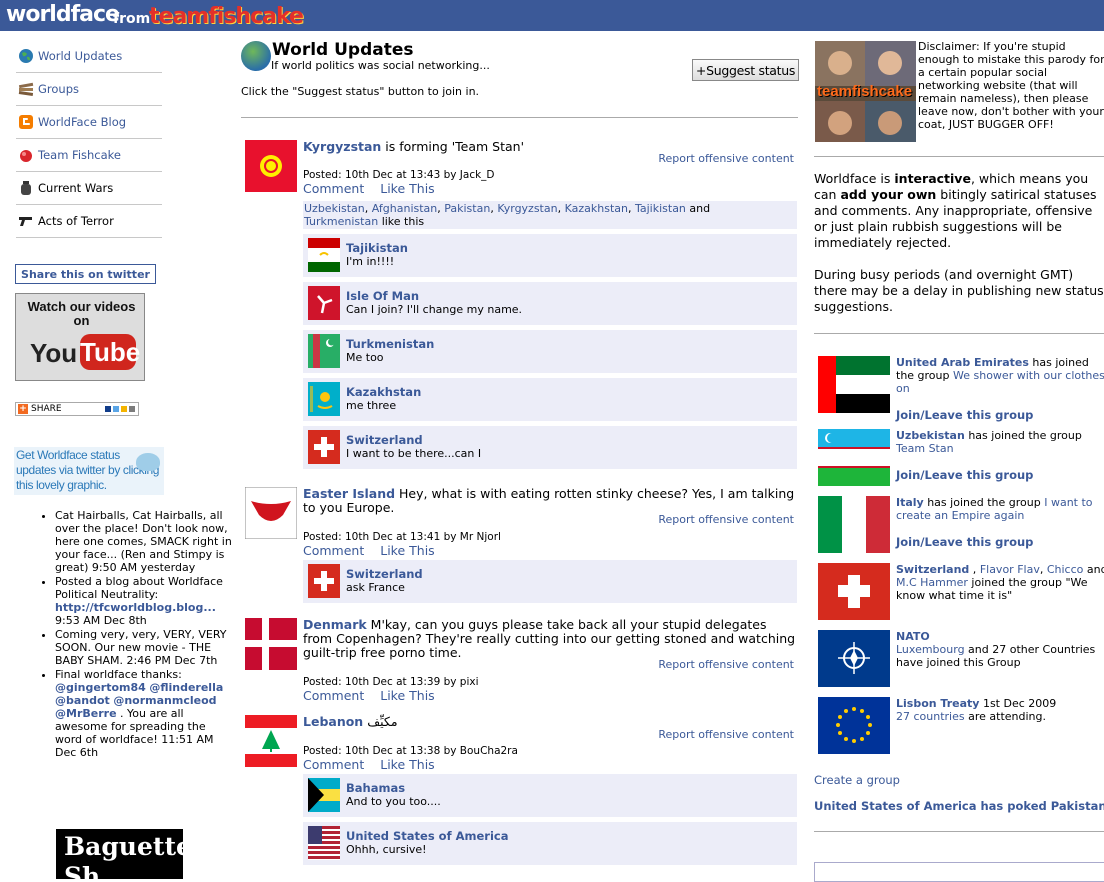 This screenshot has width=1104, height=882. Describe the element at coordinates (335, 624) in the screenshot. I see `post-author: Denmark` at that location.